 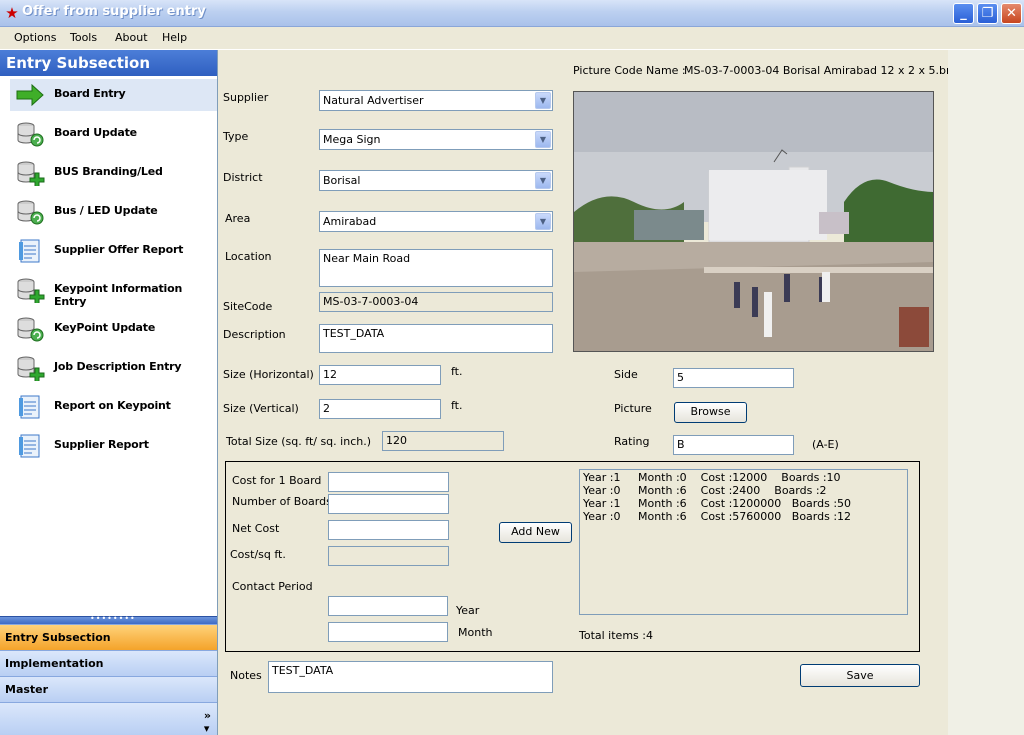 What do you see at coordinates (436, 180) in the screenshot?
I see `district-select: Borisal ▼` at bounding box center [436, 180].